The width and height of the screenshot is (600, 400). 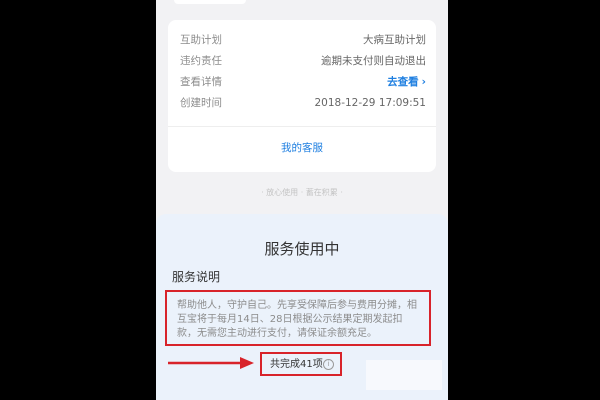 I want to click on arrow-head, so click(x=247, y=363).